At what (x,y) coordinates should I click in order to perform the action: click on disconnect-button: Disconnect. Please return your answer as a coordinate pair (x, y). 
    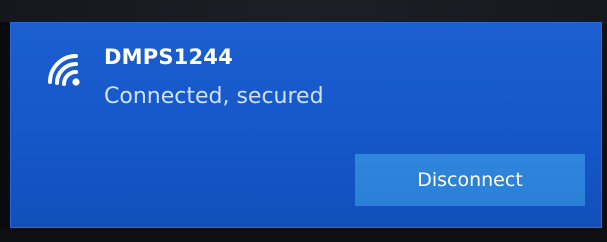
    Looking at the image, I should click on (470, 180).